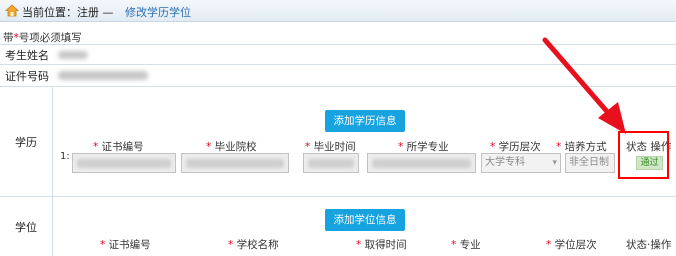 The image size is (676, 256). What do you see at coordinates (26, 142) in the screenshot?
I see `education-label: 学历` at bounding box center [26, 142].